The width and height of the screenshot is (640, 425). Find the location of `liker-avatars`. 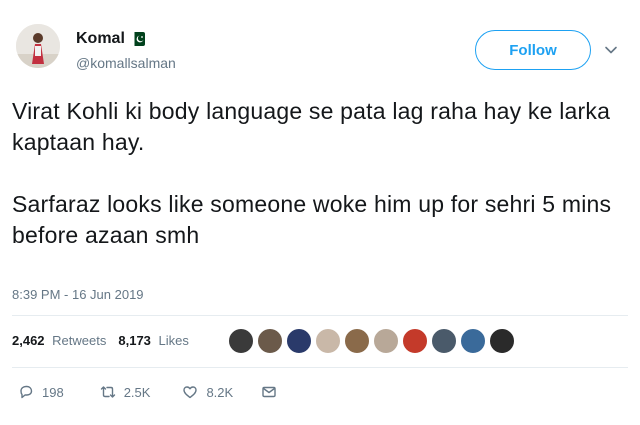

liker-avatars is located at coordinates (373, 341).